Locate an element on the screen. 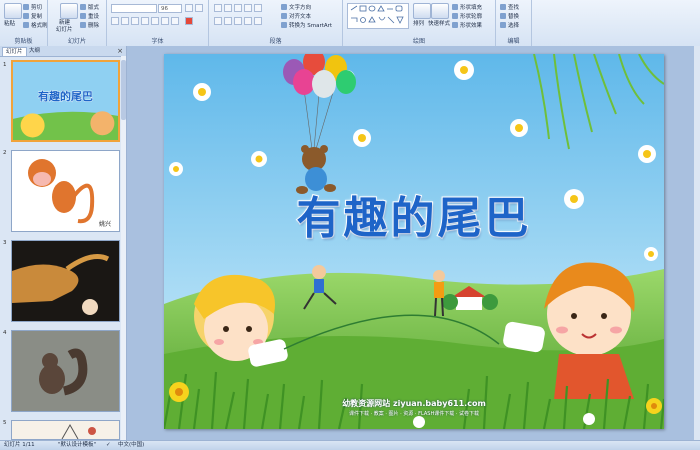 This screenshot has height=450, width=700. replace-icon is located at coordinates (503, 16).